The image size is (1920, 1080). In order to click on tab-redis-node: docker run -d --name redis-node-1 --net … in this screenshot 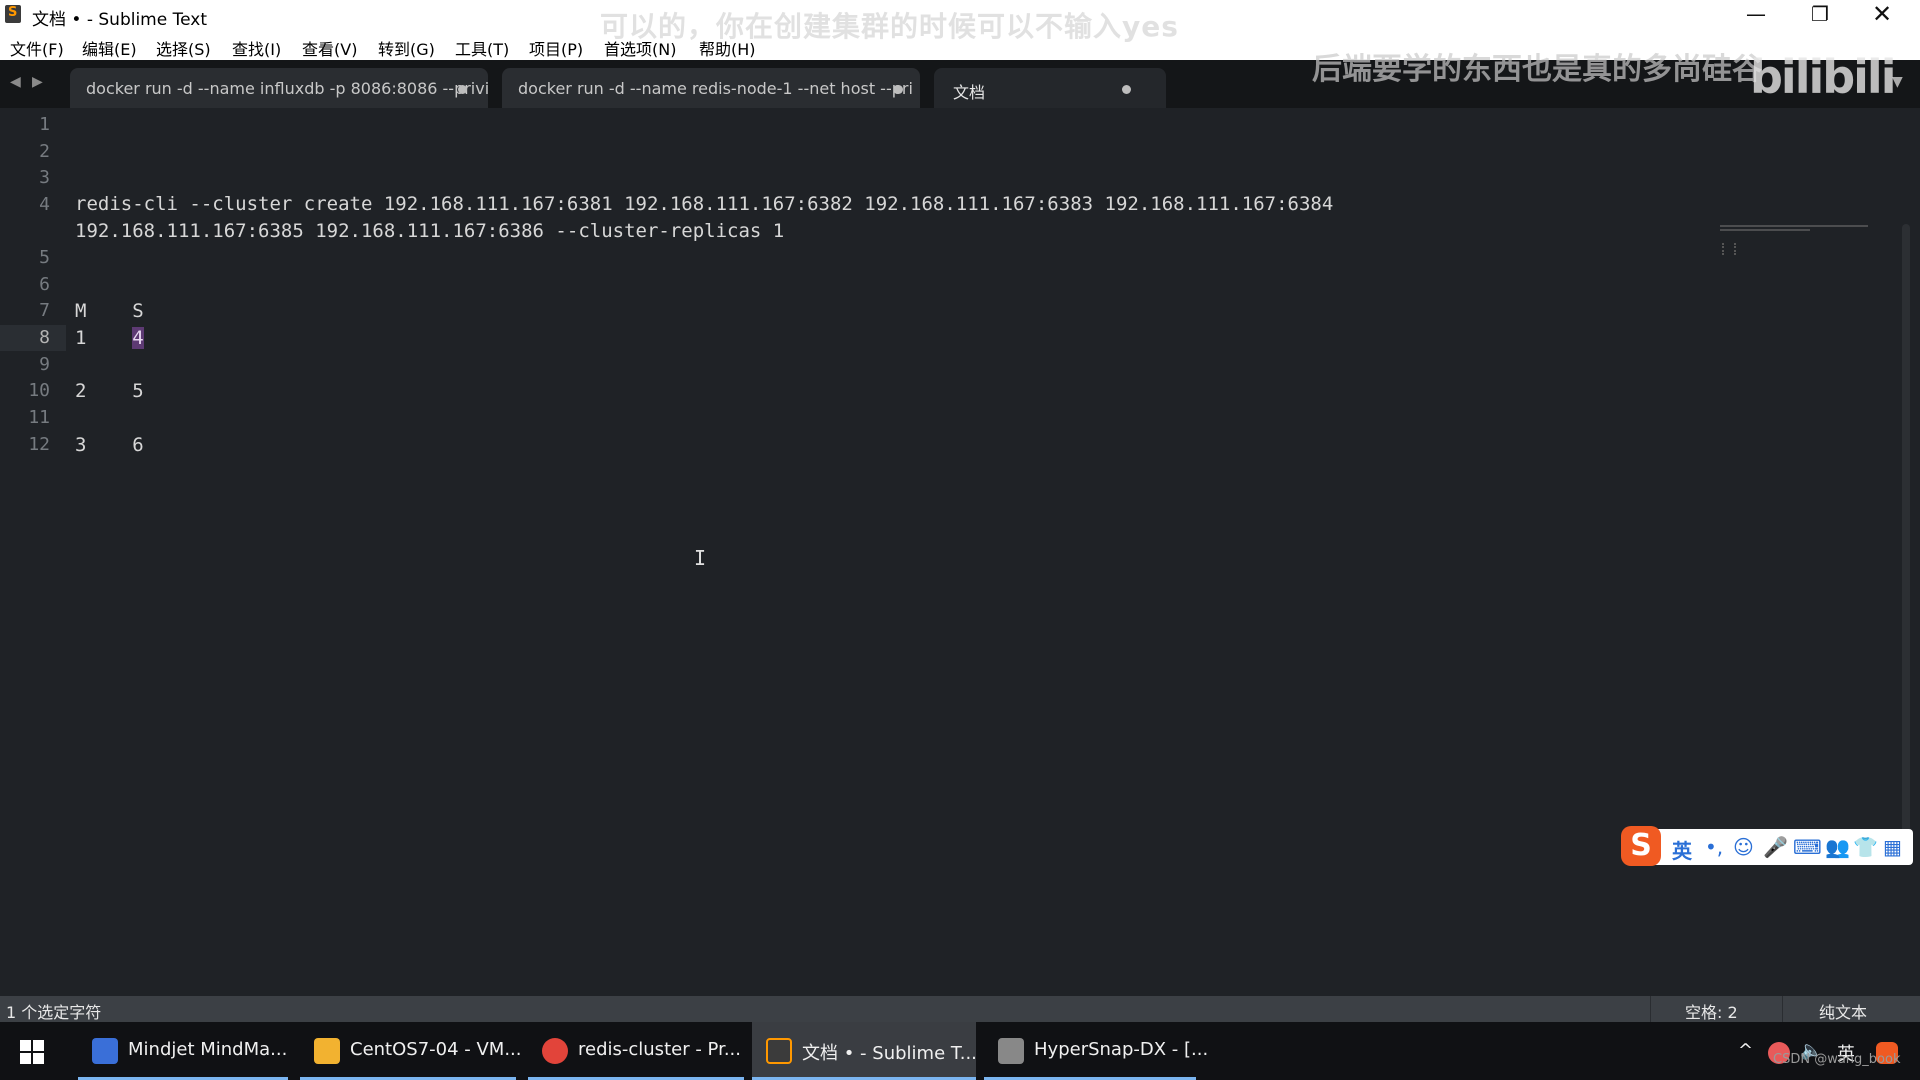, I will do `click(711, 88)`.